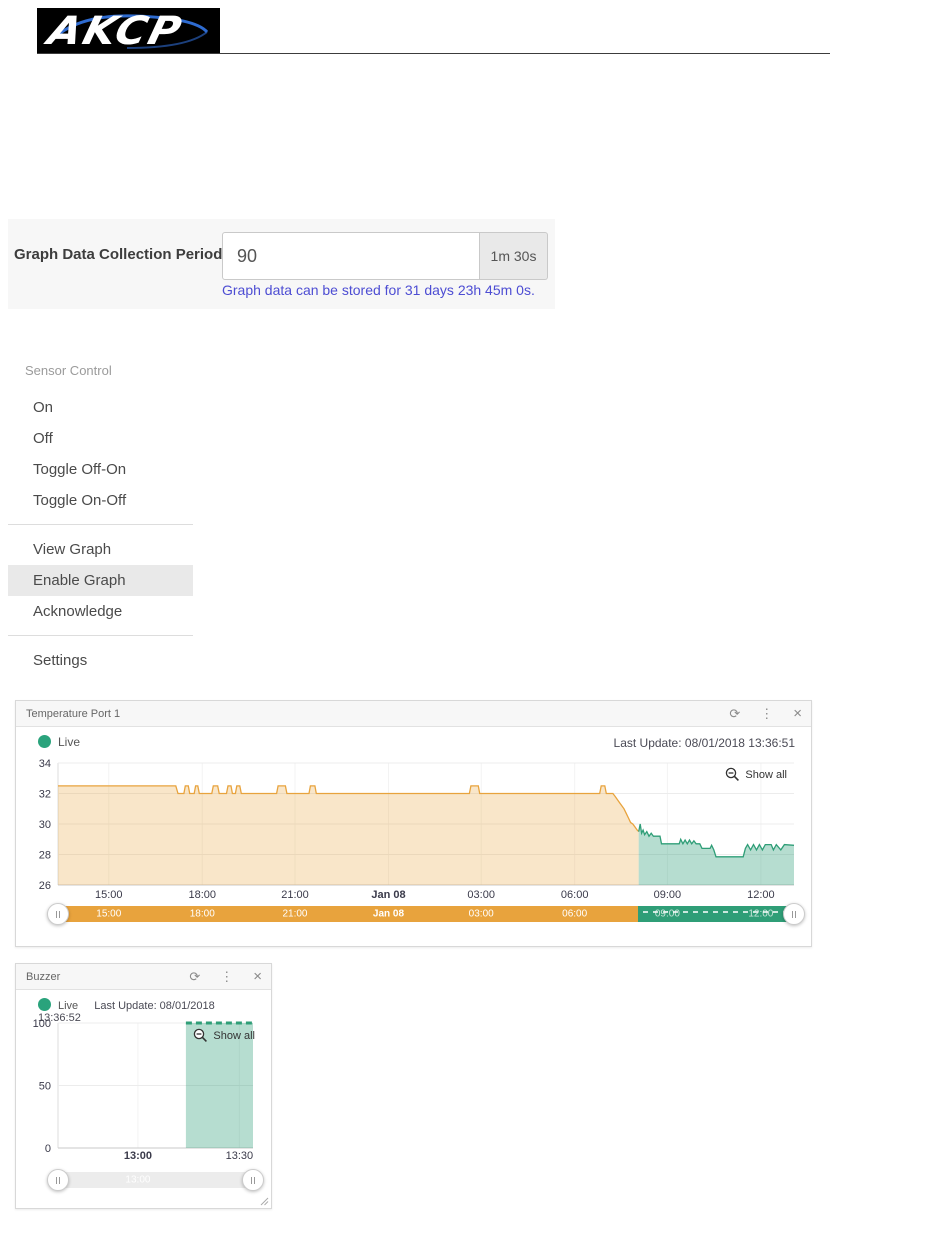 This screenshot has height=1260, width=950. What do you see at coordinates (100, 500) in the screenshot?
I see `menu-item-toggle-on-off: Toggle On-Off` at bounding box center [100, 500].